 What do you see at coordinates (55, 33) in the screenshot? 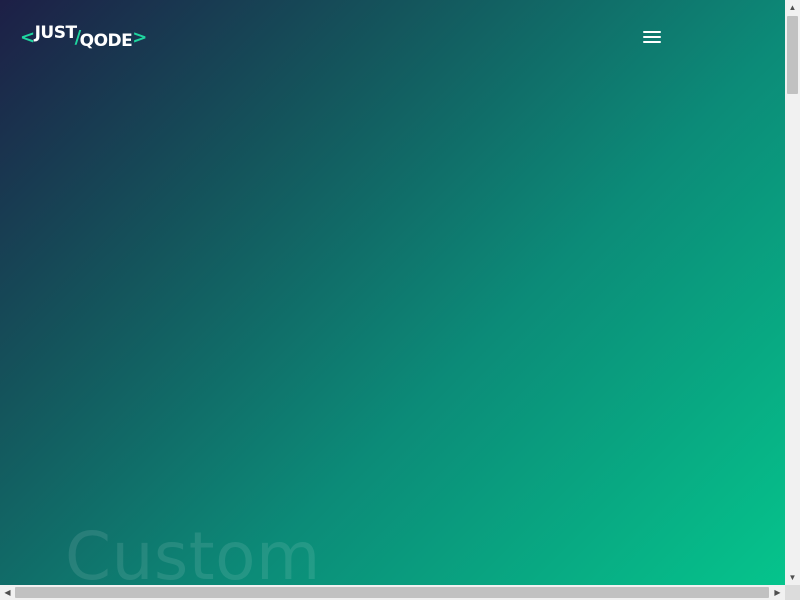
I see `logo-word-just: JUST` at bounding box center [55, 33].